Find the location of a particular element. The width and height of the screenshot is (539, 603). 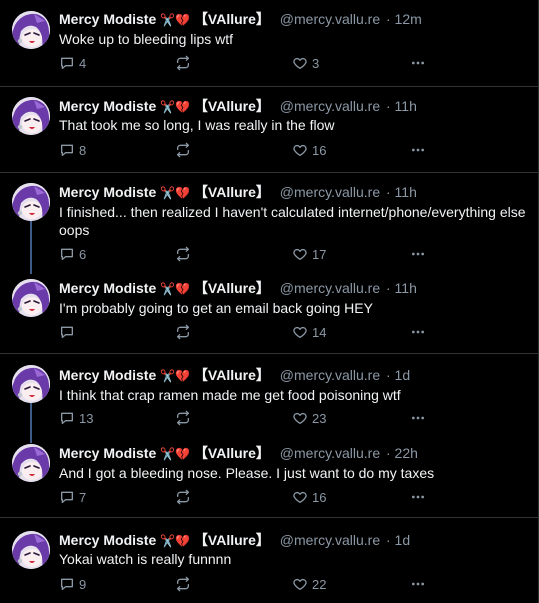

like-button: 22 is located at coordinates (309, 584).